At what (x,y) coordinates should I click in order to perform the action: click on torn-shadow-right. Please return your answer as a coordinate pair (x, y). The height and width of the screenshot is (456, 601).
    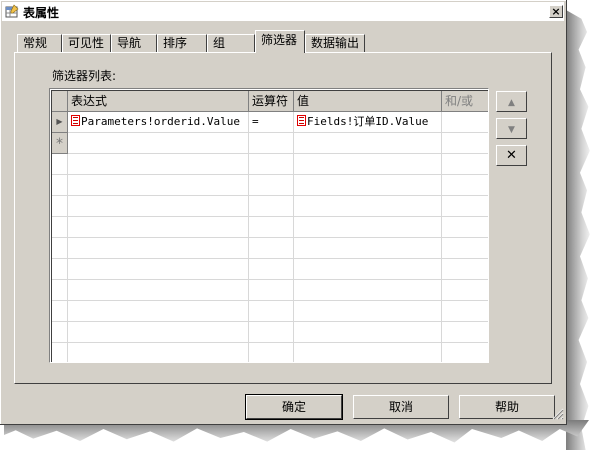
    Looking at the image, I should click on (578, 230).